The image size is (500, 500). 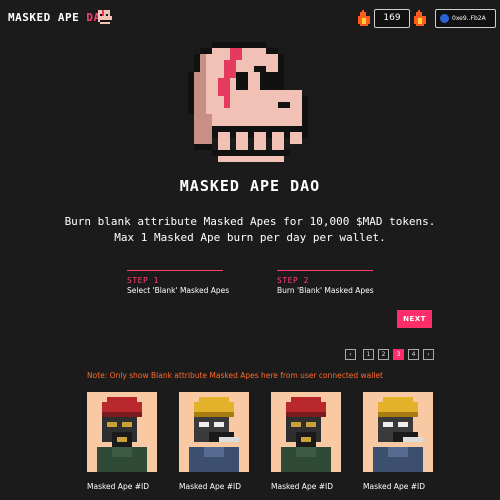 I want to click on next-page-button: ›, so click(x=428, y=354).